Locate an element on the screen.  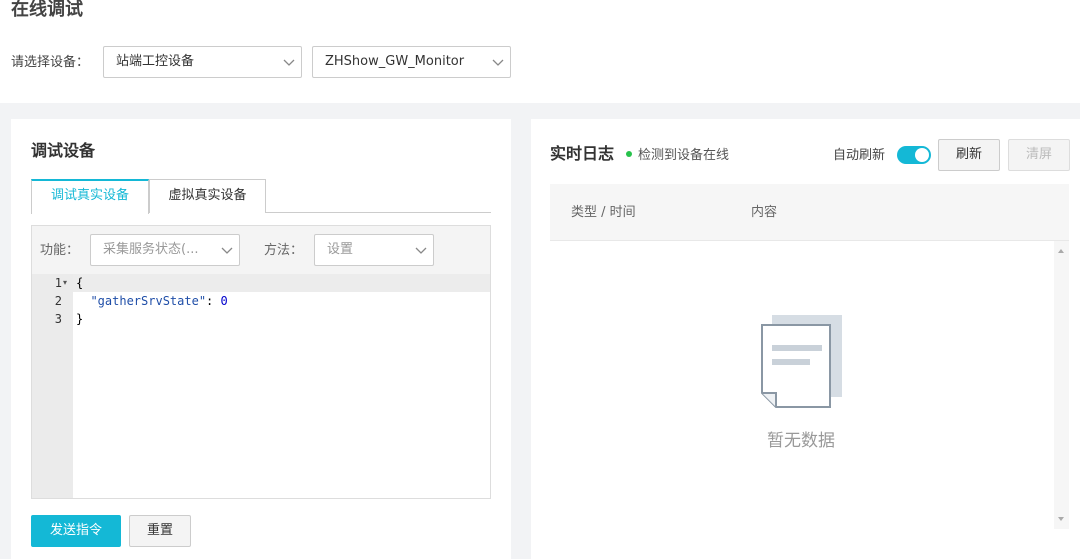
code-line: "gatherSrvState": 0 is located at coordinates (152, 301).